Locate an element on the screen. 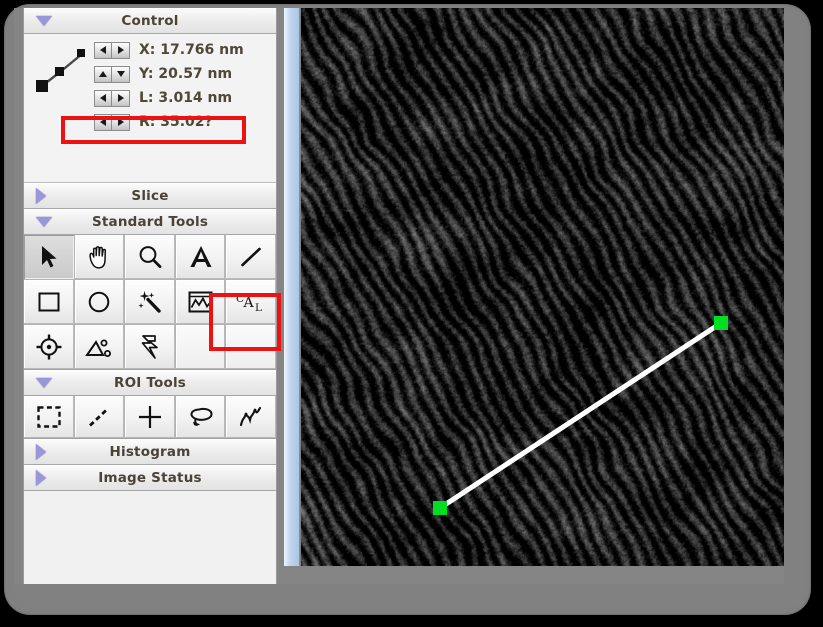 This screenshot has width=823, height=627. section-title-slice: Slice is located at coordinates (150, 196).